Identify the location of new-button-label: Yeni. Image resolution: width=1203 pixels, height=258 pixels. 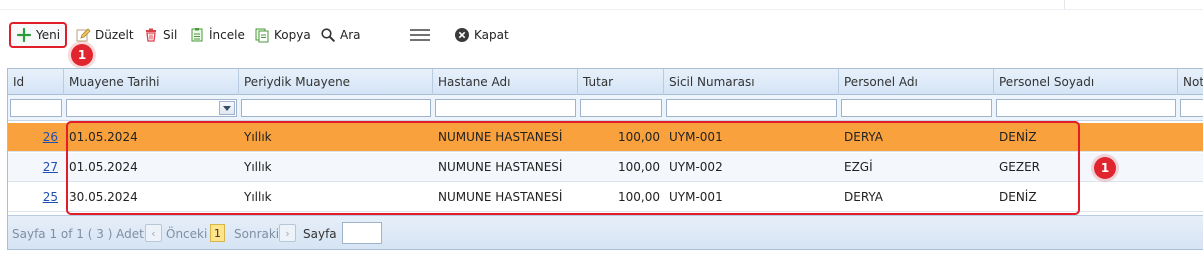
(48, 35).